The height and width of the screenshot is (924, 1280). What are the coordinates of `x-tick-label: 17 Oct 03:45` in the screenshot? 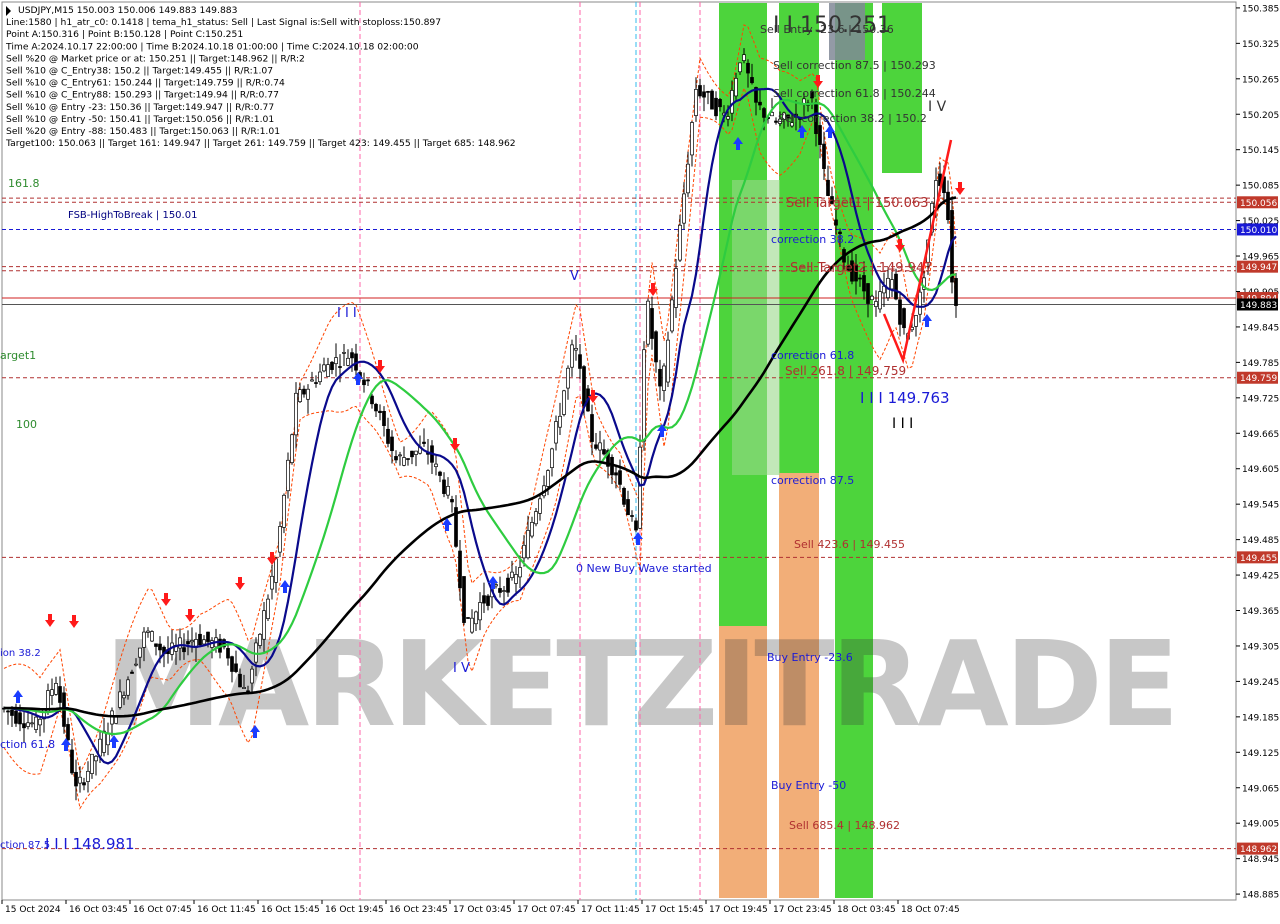 It's located at (482, 910).